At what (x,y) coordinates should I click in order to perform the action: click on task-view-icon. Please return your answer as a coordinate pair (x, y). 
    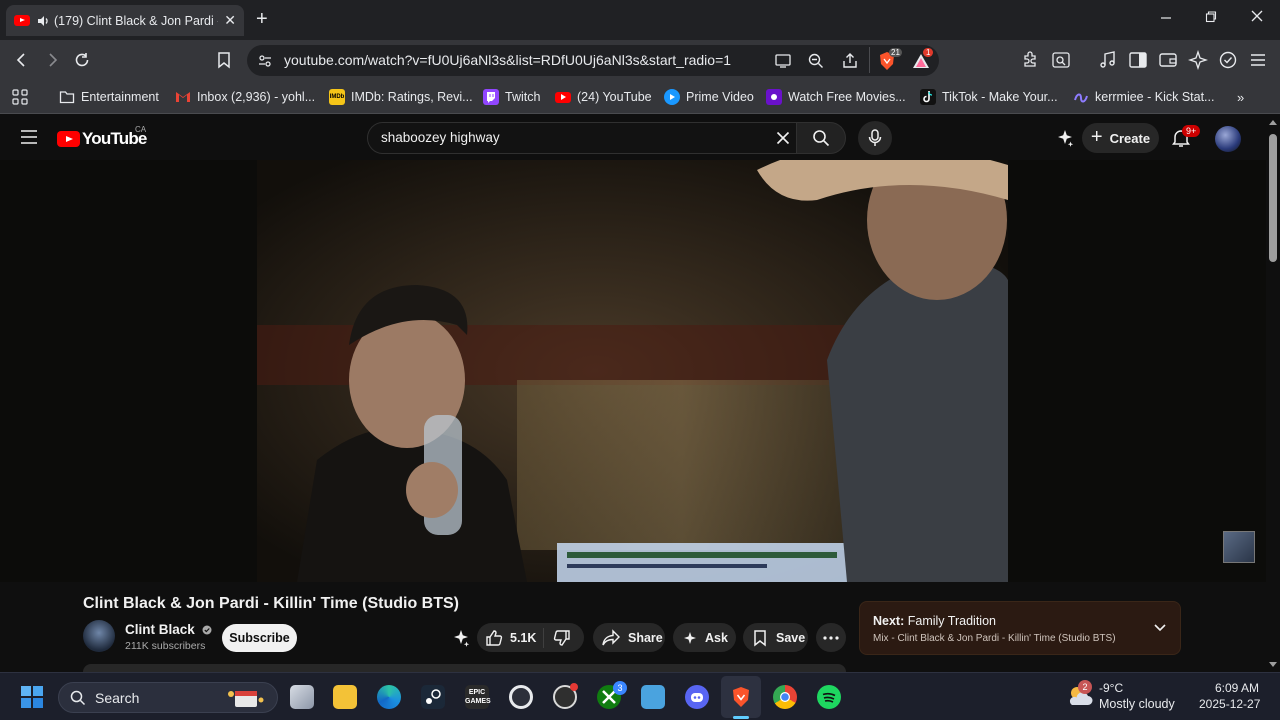
    Looking at the image, I should click on (302, 697).